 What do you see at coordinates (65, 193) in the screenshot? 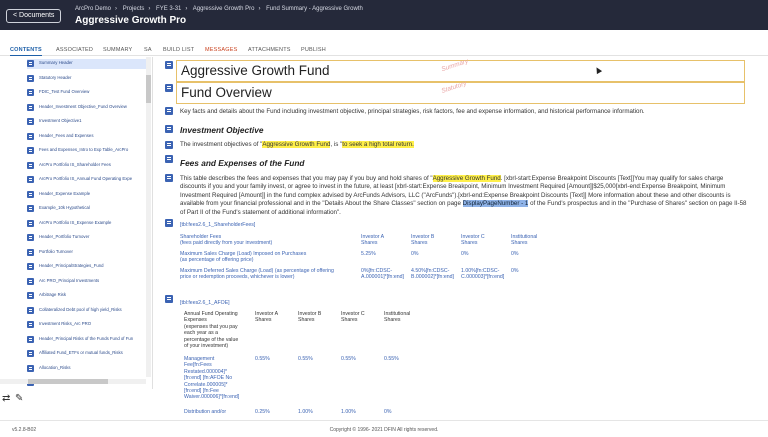
I see `sidebar-item-label: Header_Expense Example` at bounding box center [65, 193].